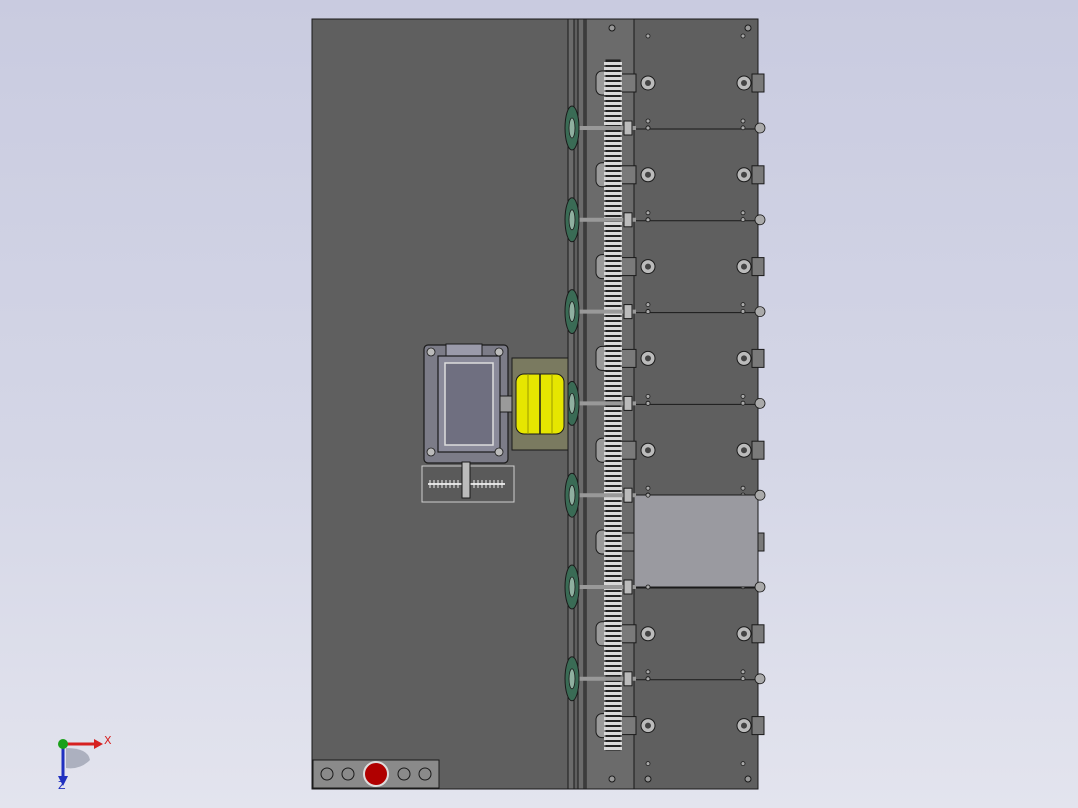  Describe the element at coordinates (376, 774) in the screenshot. I see `emergency-stop-icon` at that location.